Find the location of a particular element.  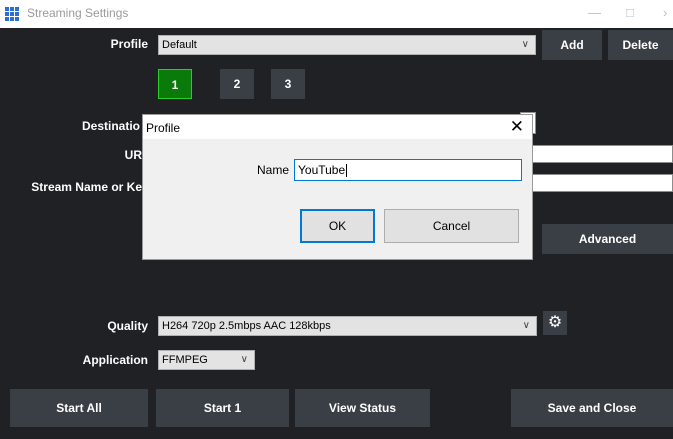

quality-select: H264 720p 2.5mbps AAC 128kbps ∨ is located at coordinates (347, 326).